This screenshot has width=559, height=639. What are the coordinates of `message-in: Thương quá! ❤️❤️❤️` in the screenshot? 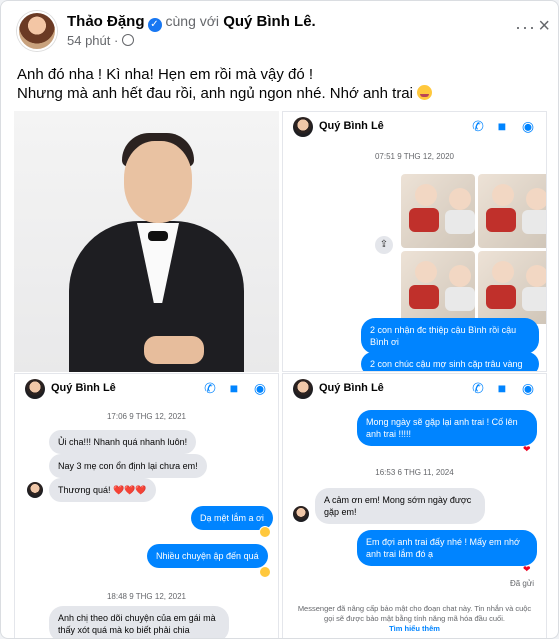 It's located at (102, 490).